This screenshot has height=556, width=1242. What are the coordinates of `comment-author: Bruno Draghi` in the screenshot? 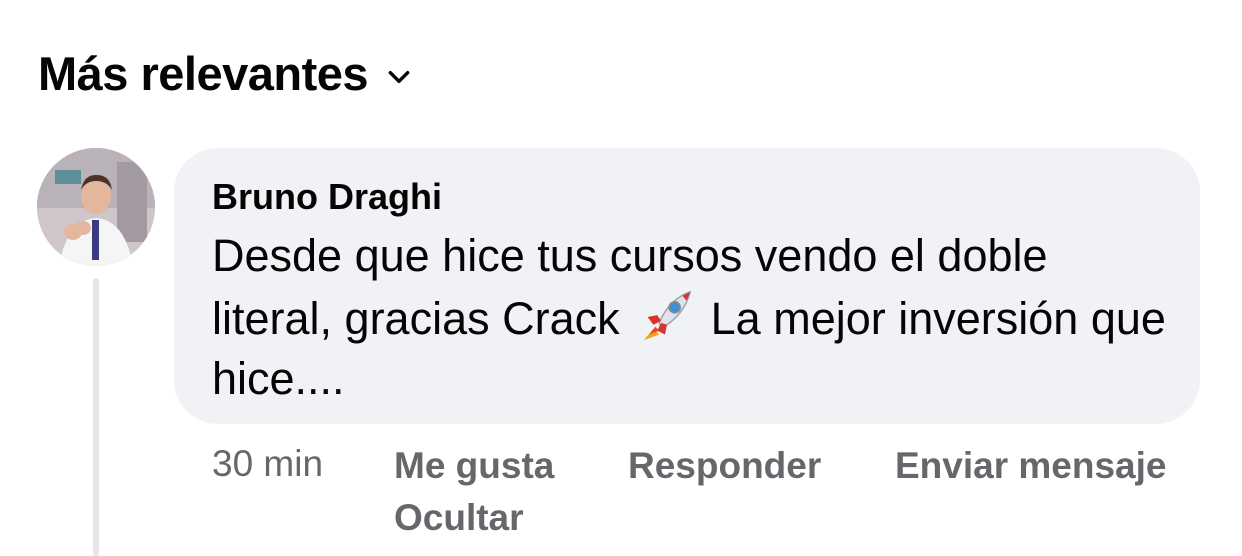 It's located at (688, 197).